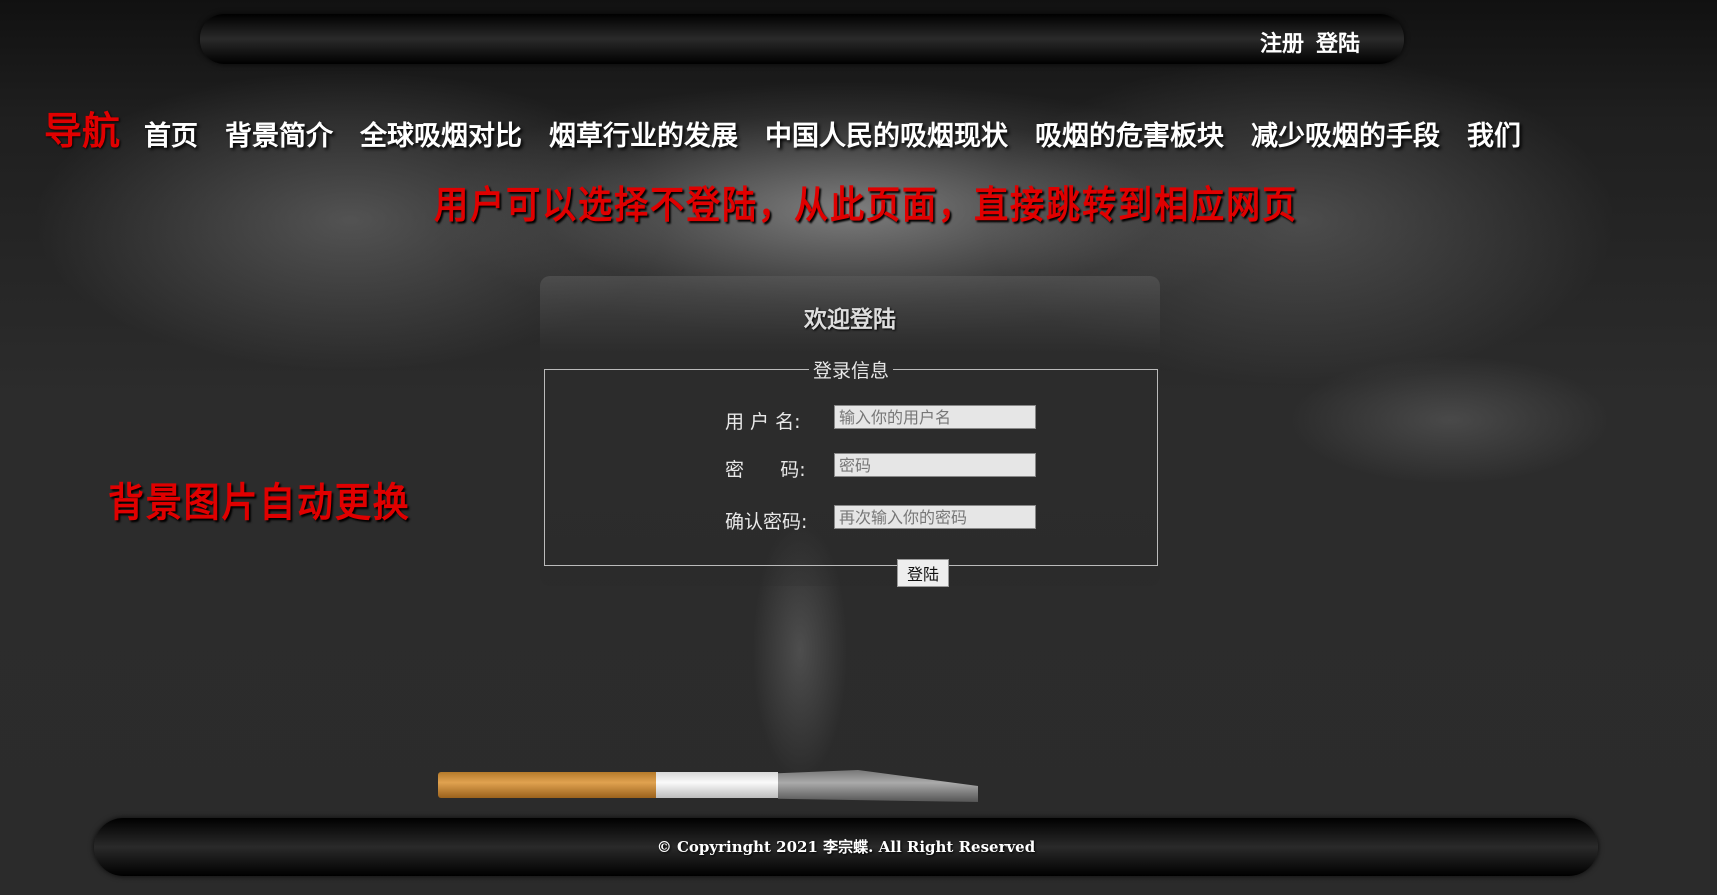 This screenshot has height=895, width=1717. Describe the element at coordinates (1338, 42) in the screenshot. I see `login-link: 登陆` at that location.